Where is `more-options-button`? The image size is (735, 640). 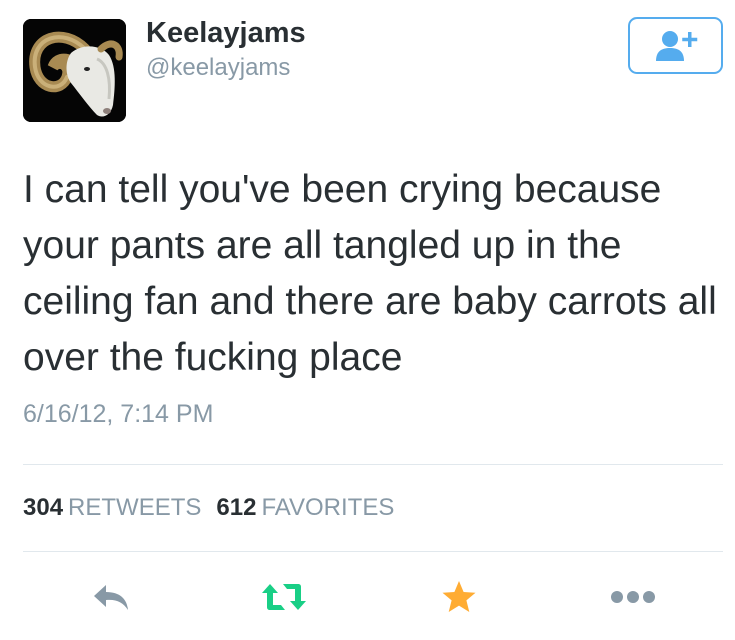
more-options-button is located at coordinates (633, 597).